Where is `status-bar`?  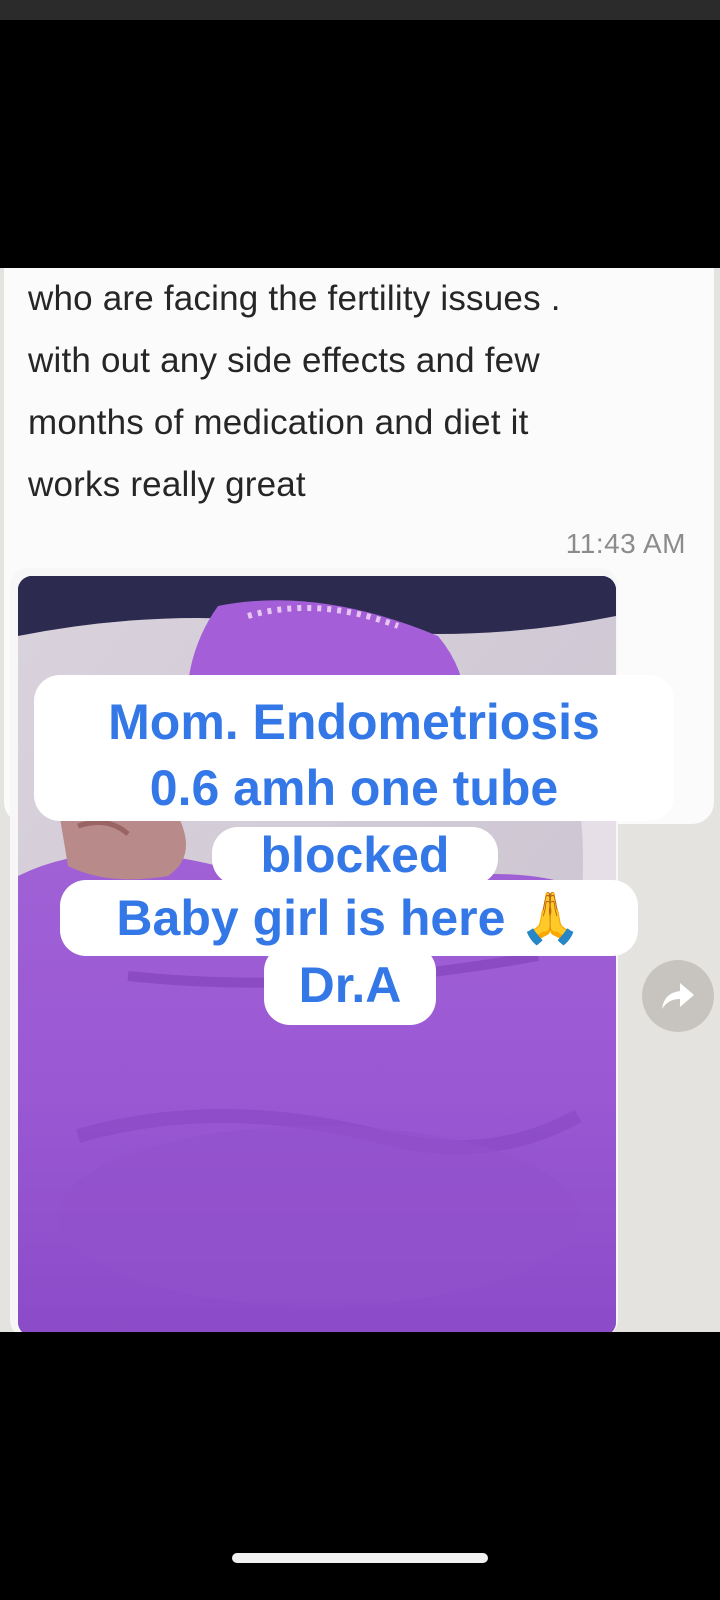
status-bar is located at coordinates (360, 10).